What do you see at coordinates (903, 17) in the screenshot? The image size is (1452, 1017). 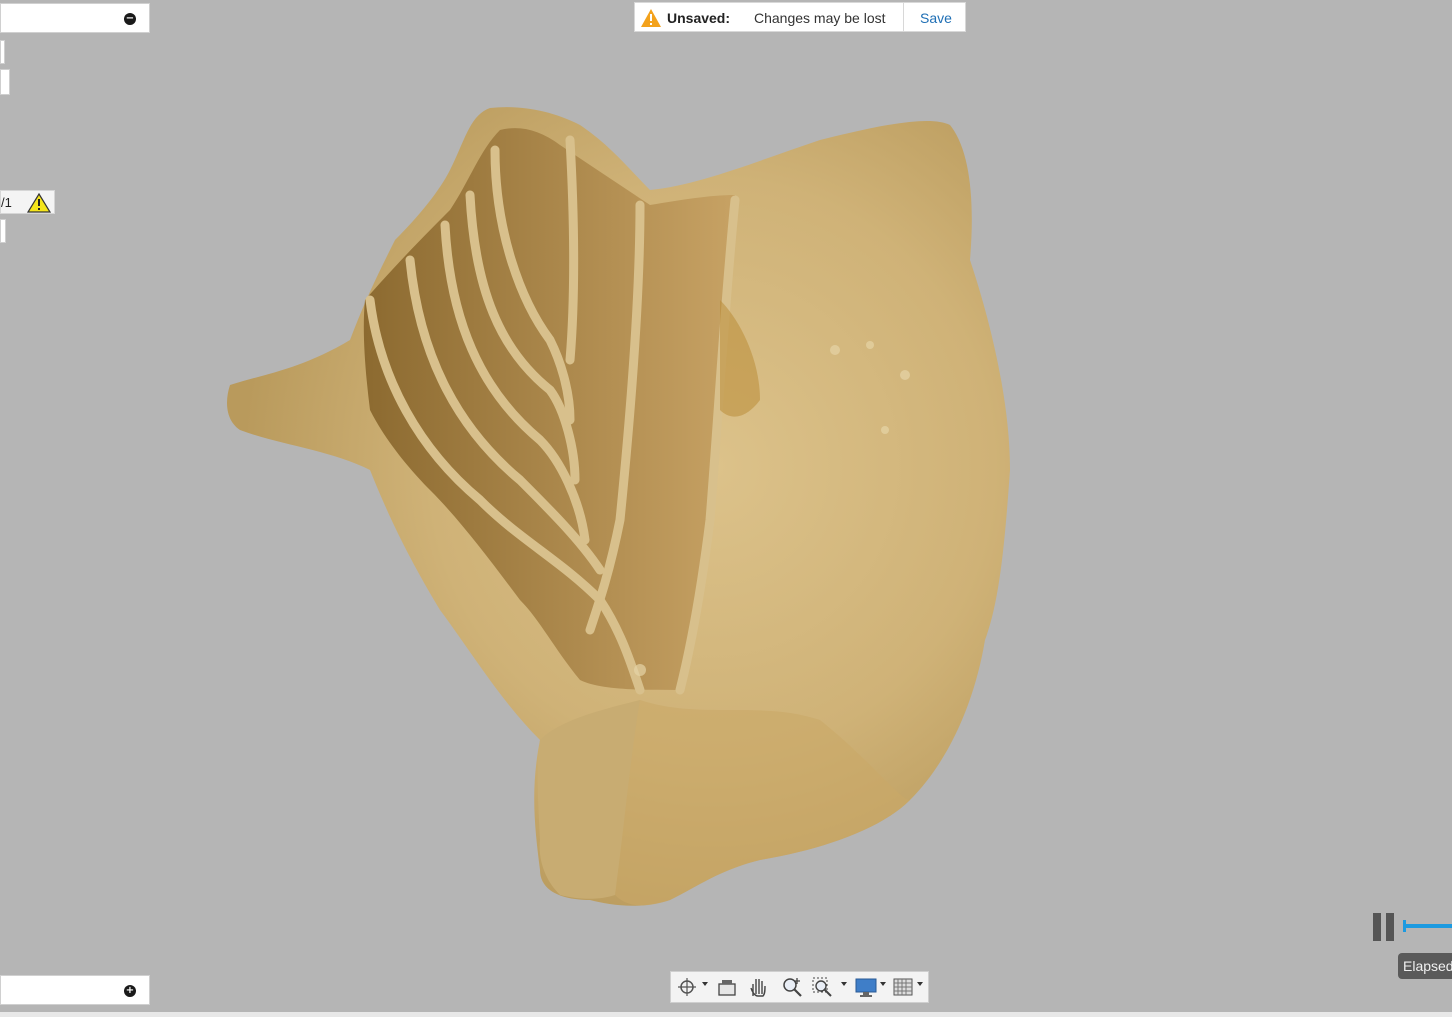 I see `banner-divider` at bounding box center [903, 17].